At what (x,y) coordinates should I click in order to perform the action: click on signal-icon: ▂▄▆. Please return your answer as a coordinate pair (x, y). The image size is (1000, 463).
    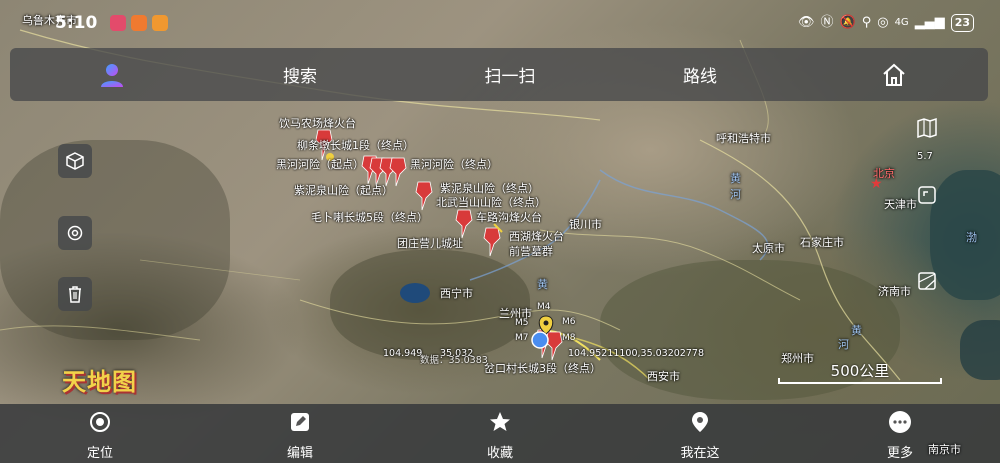
    Looking at the image, I should click on (929, 22).